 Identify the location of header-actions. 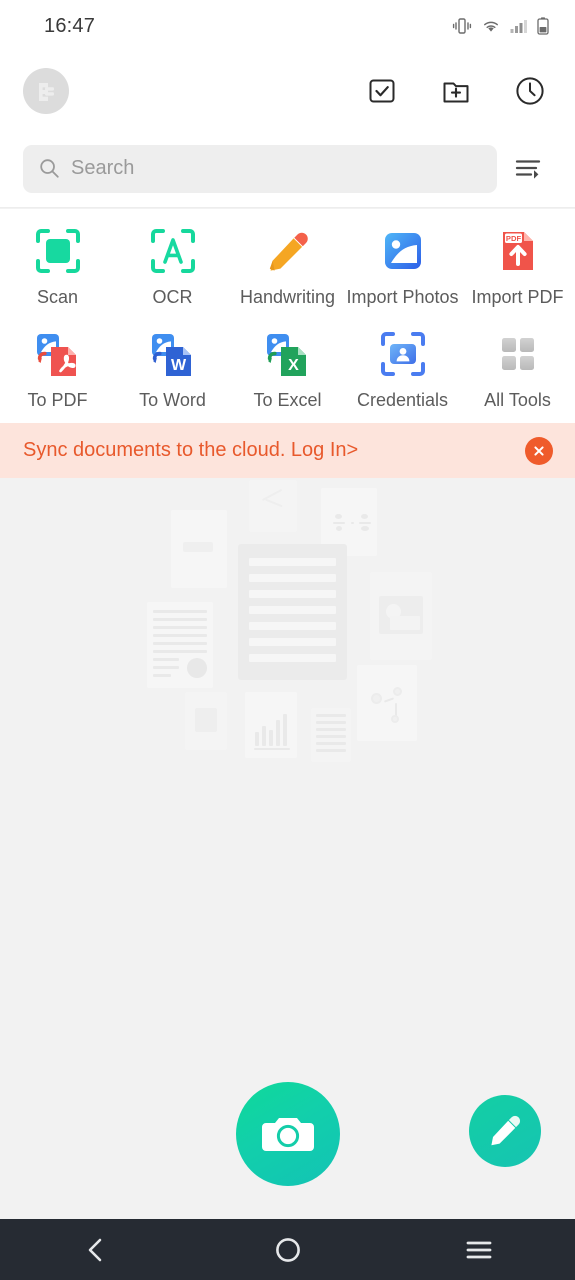
(461, 91).